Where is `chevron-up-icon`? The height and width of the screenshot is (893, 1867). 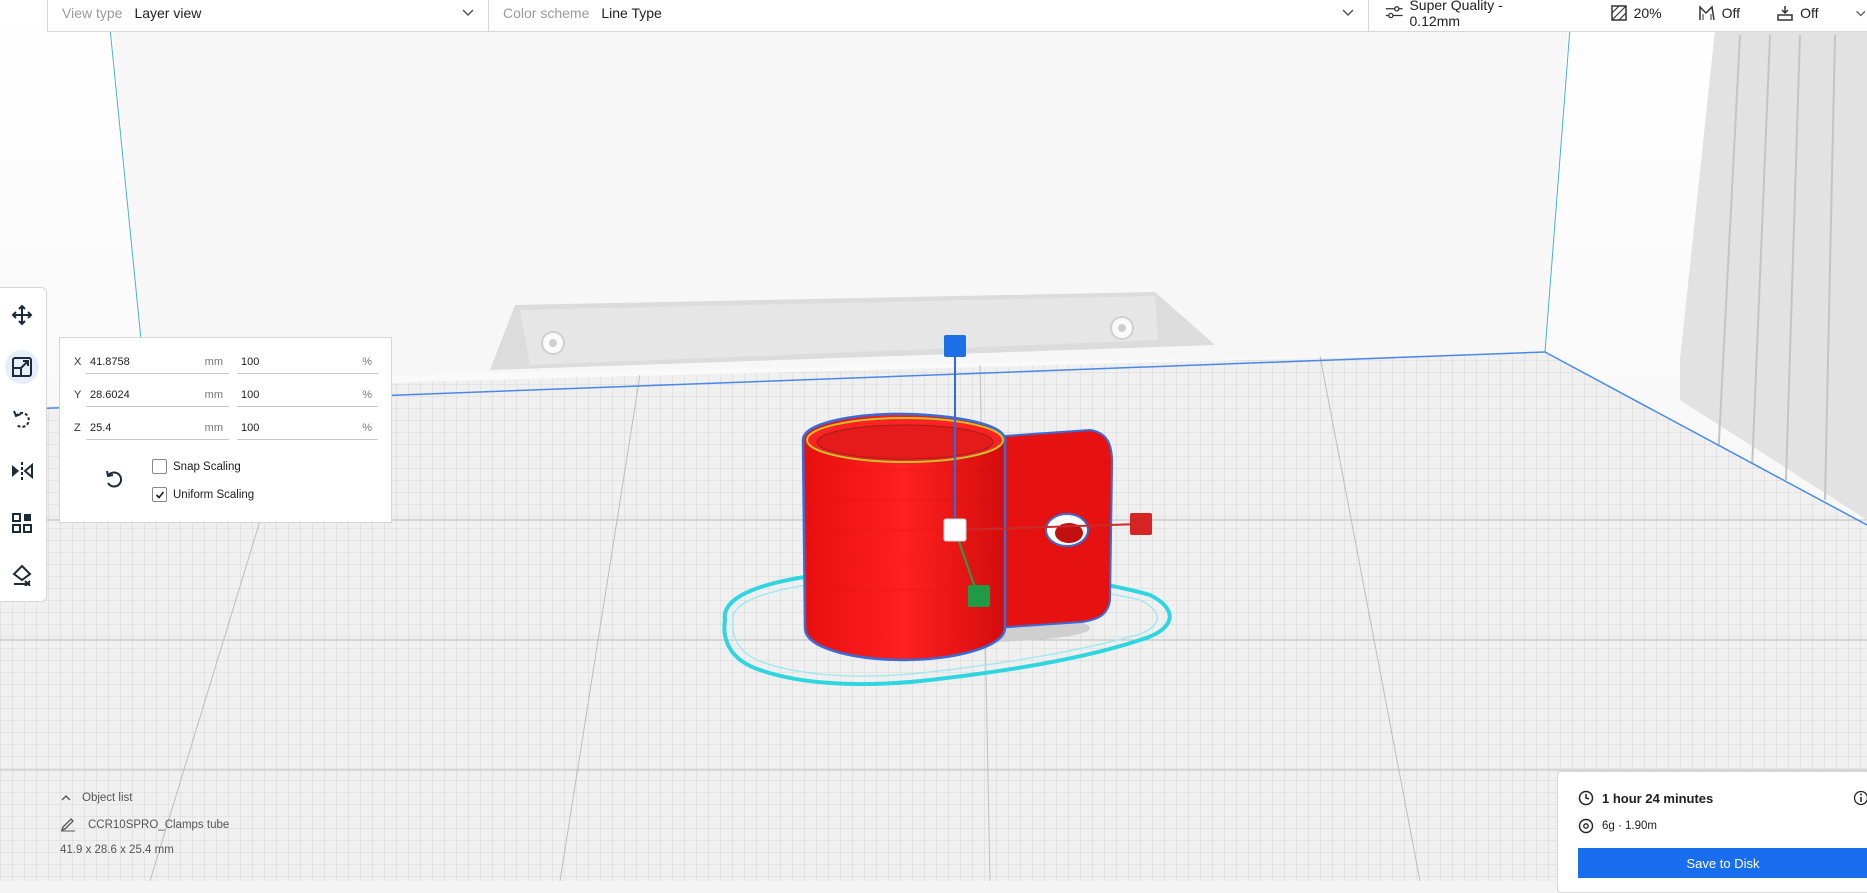
chevron-up-icon is located at coordinates (66, 798).